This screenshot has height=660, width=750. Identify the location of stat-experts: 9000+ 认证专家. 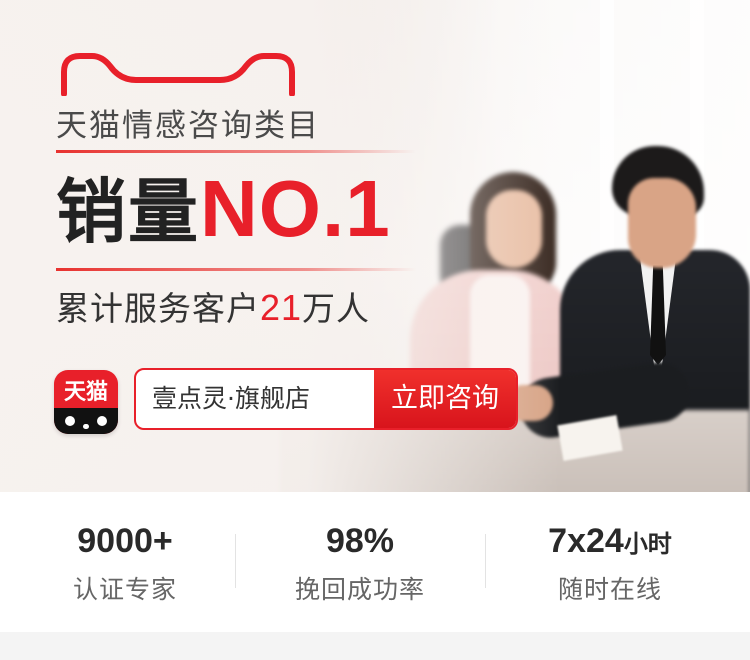
(125, 562).